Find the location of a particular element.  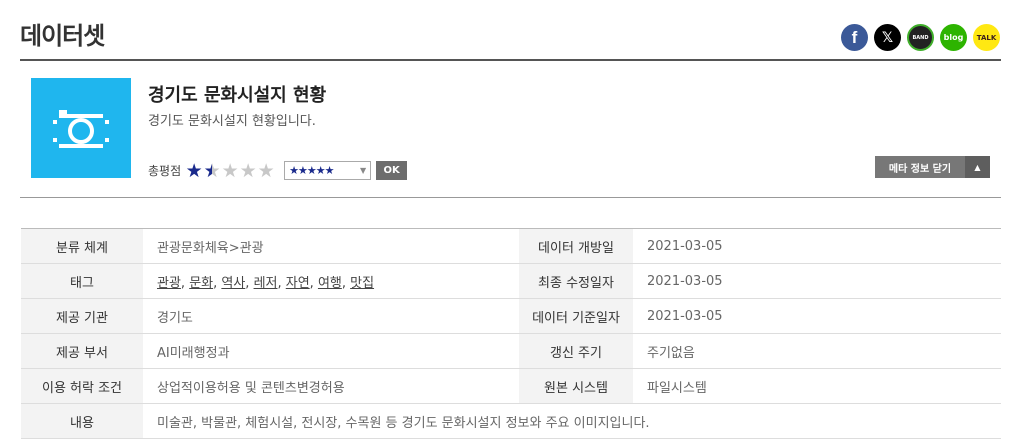

dataset-thumbnail is located at coordinates (81, 128).